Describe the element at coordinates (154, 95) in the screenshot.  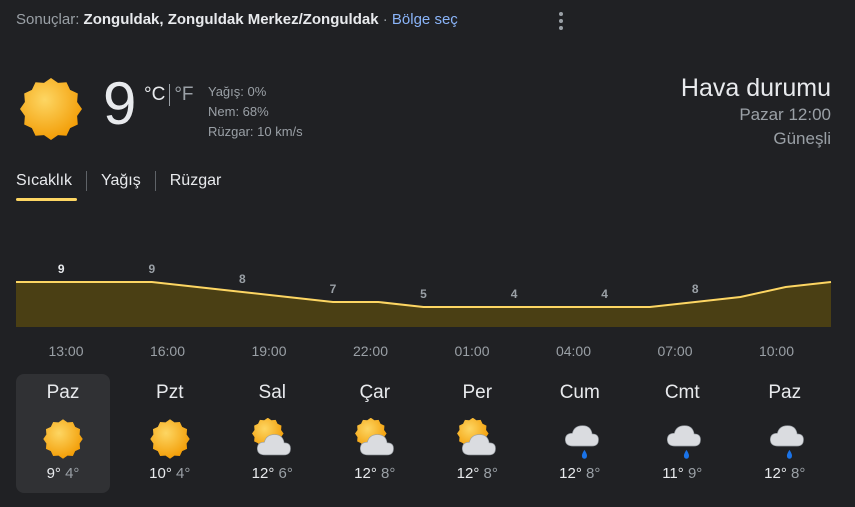
I see `celsius-unit: °C` at that location.